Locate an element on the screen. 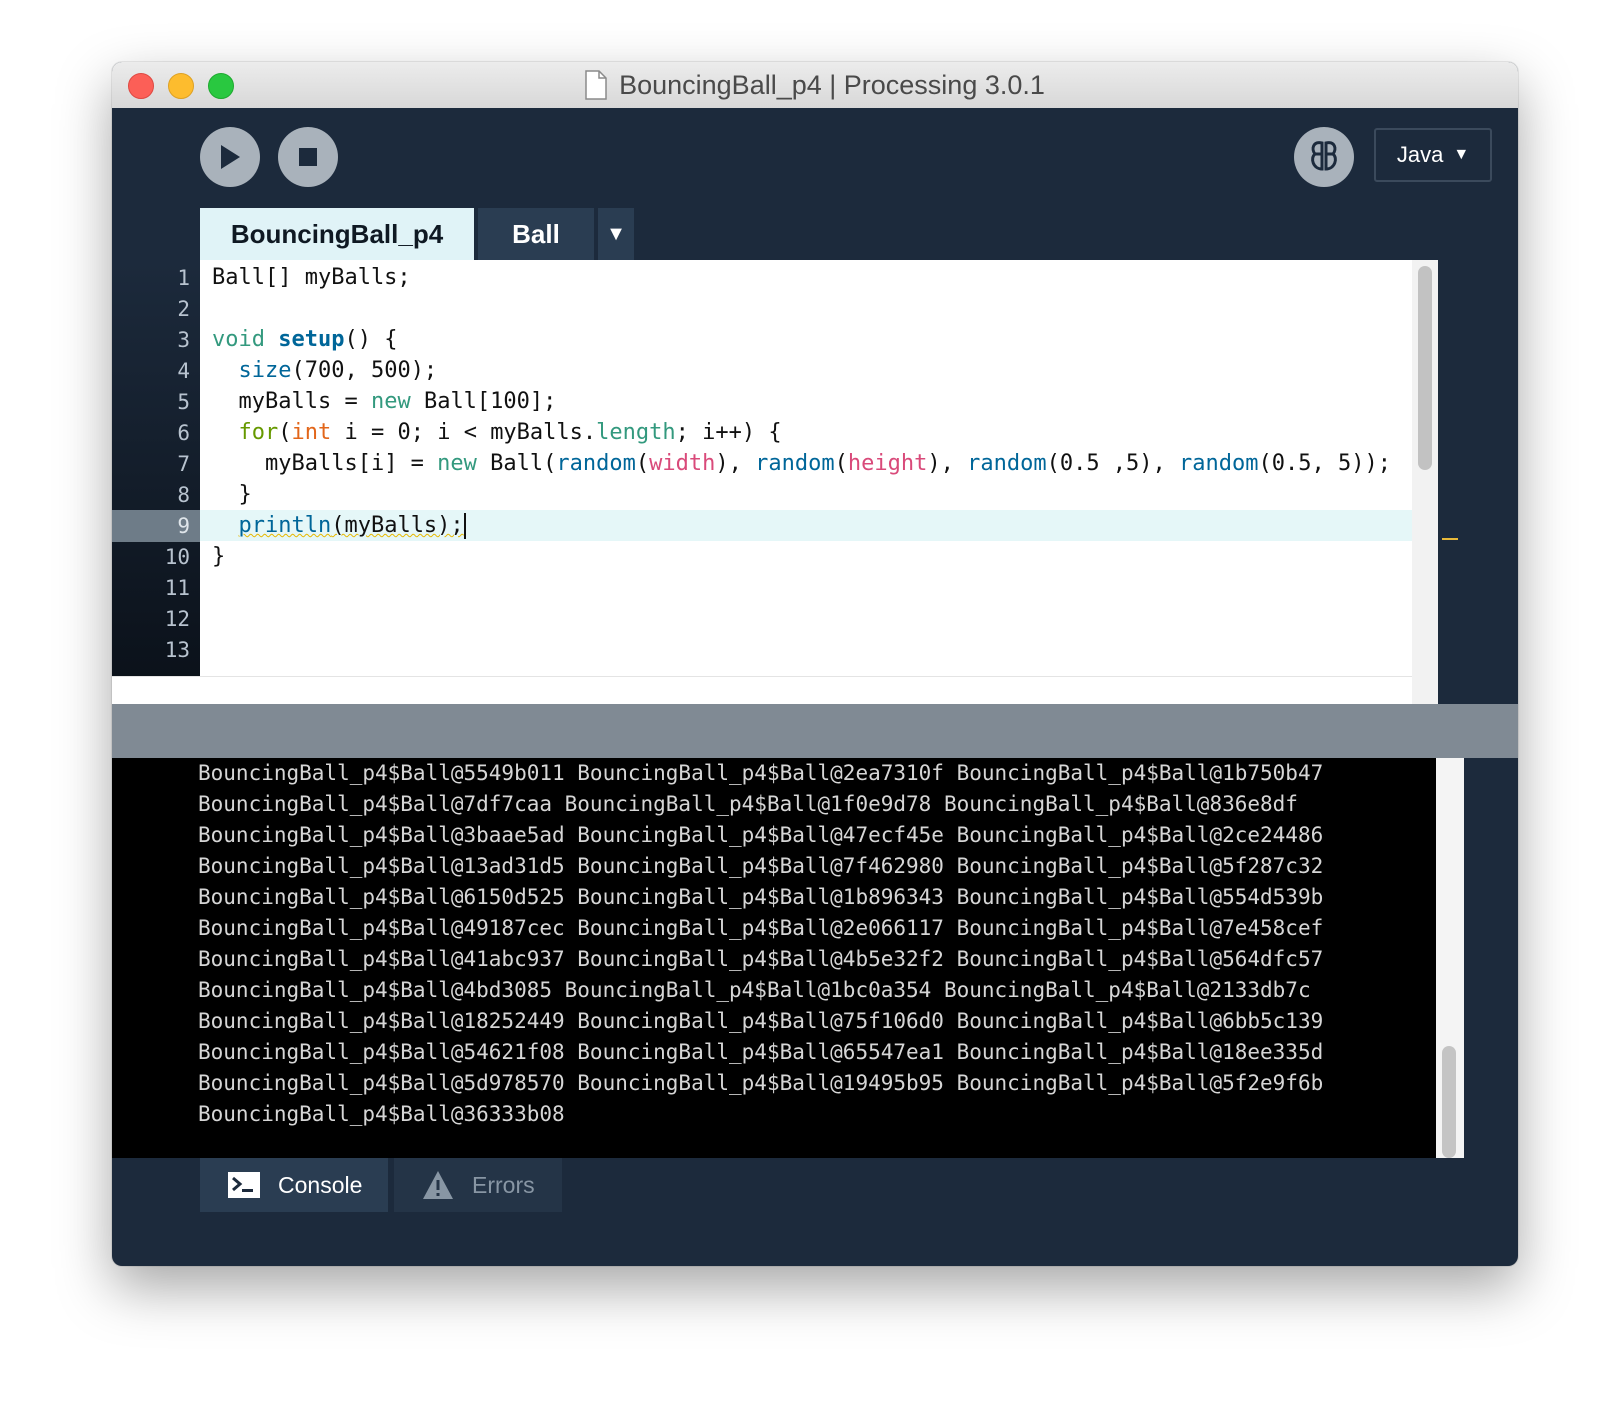 Image resolution: width=1624 pixels, height=1424 pixels. chevron-down-icon: ▼ is located at coordinates (616, 233).